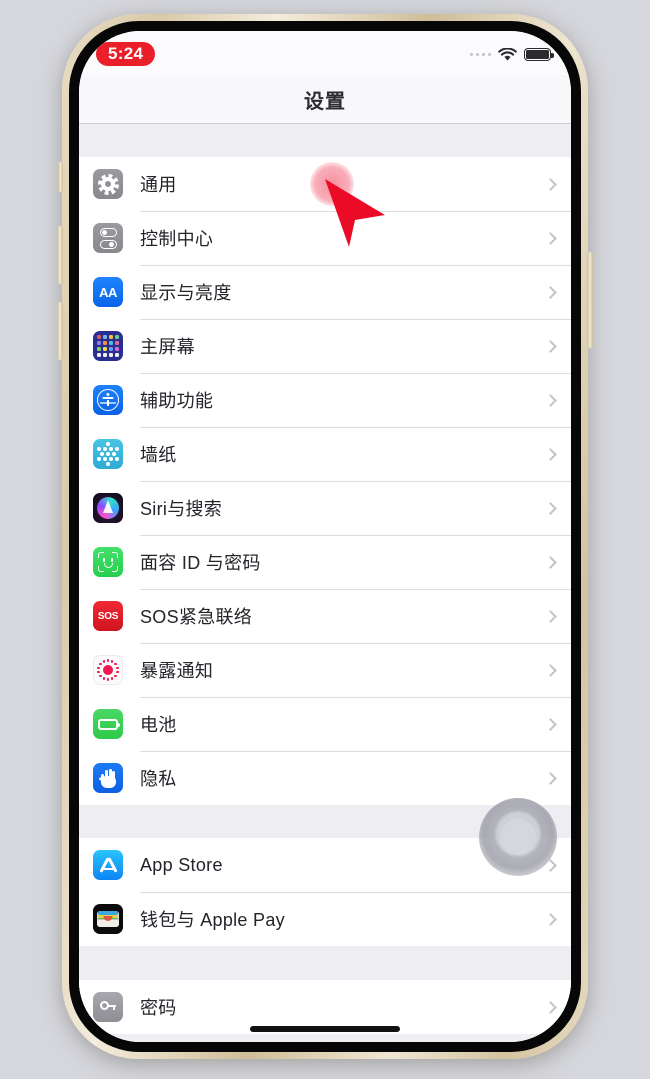  I want to click on settings-row-battery: 电池, so click(325, 724).